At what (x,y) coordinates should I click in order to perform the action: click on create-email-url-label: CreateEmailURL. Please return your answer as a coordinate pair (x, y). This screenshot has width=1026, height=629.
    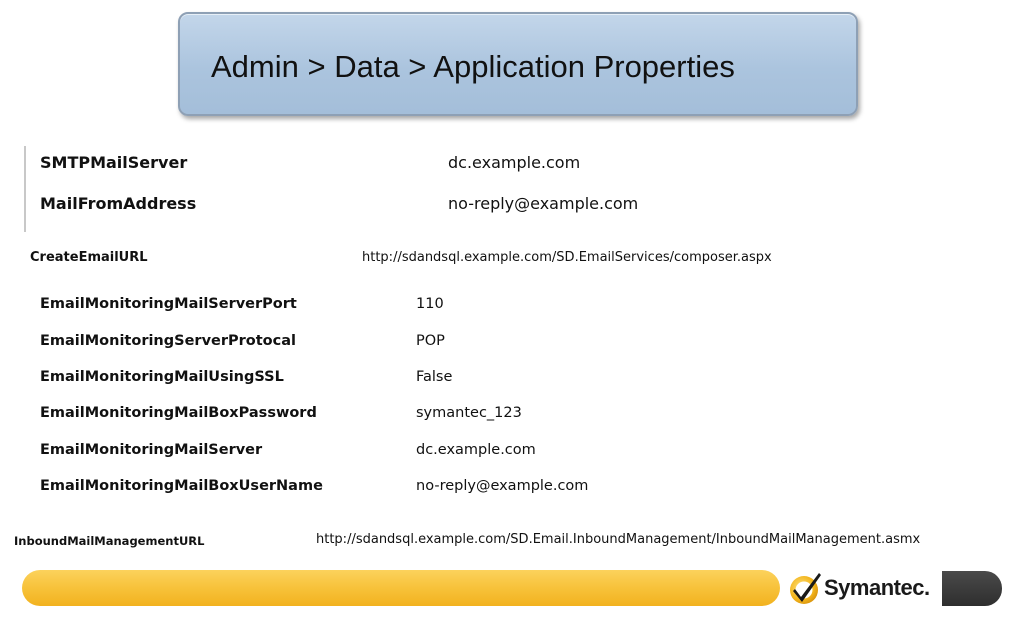
    Looking at the image, I should click on (89, 257).